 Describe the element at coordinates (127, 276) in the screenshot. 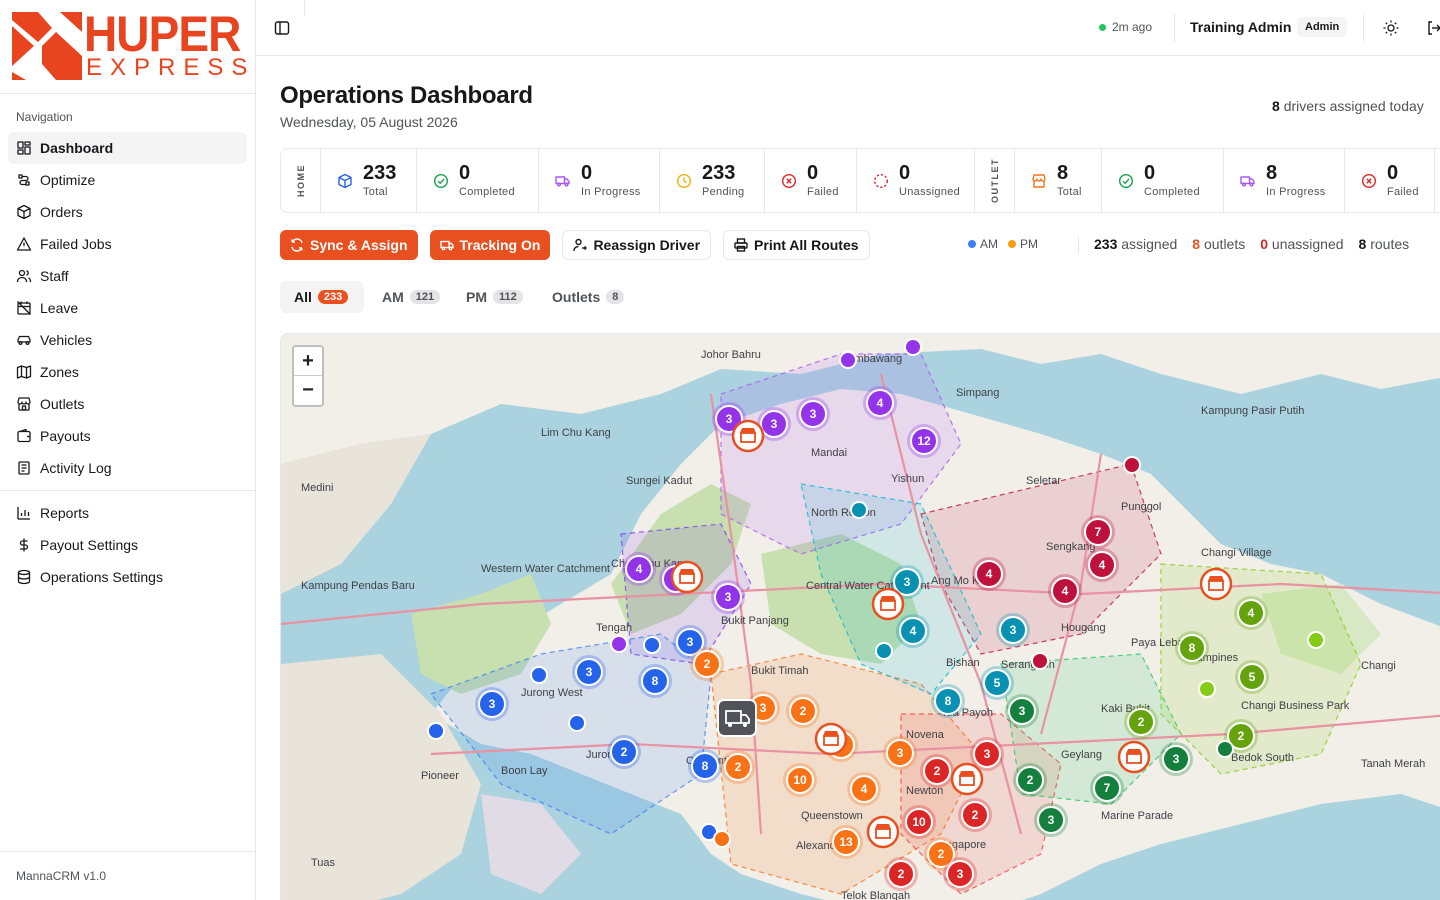

I see `sidebar-item-staff: Staff` at that location.